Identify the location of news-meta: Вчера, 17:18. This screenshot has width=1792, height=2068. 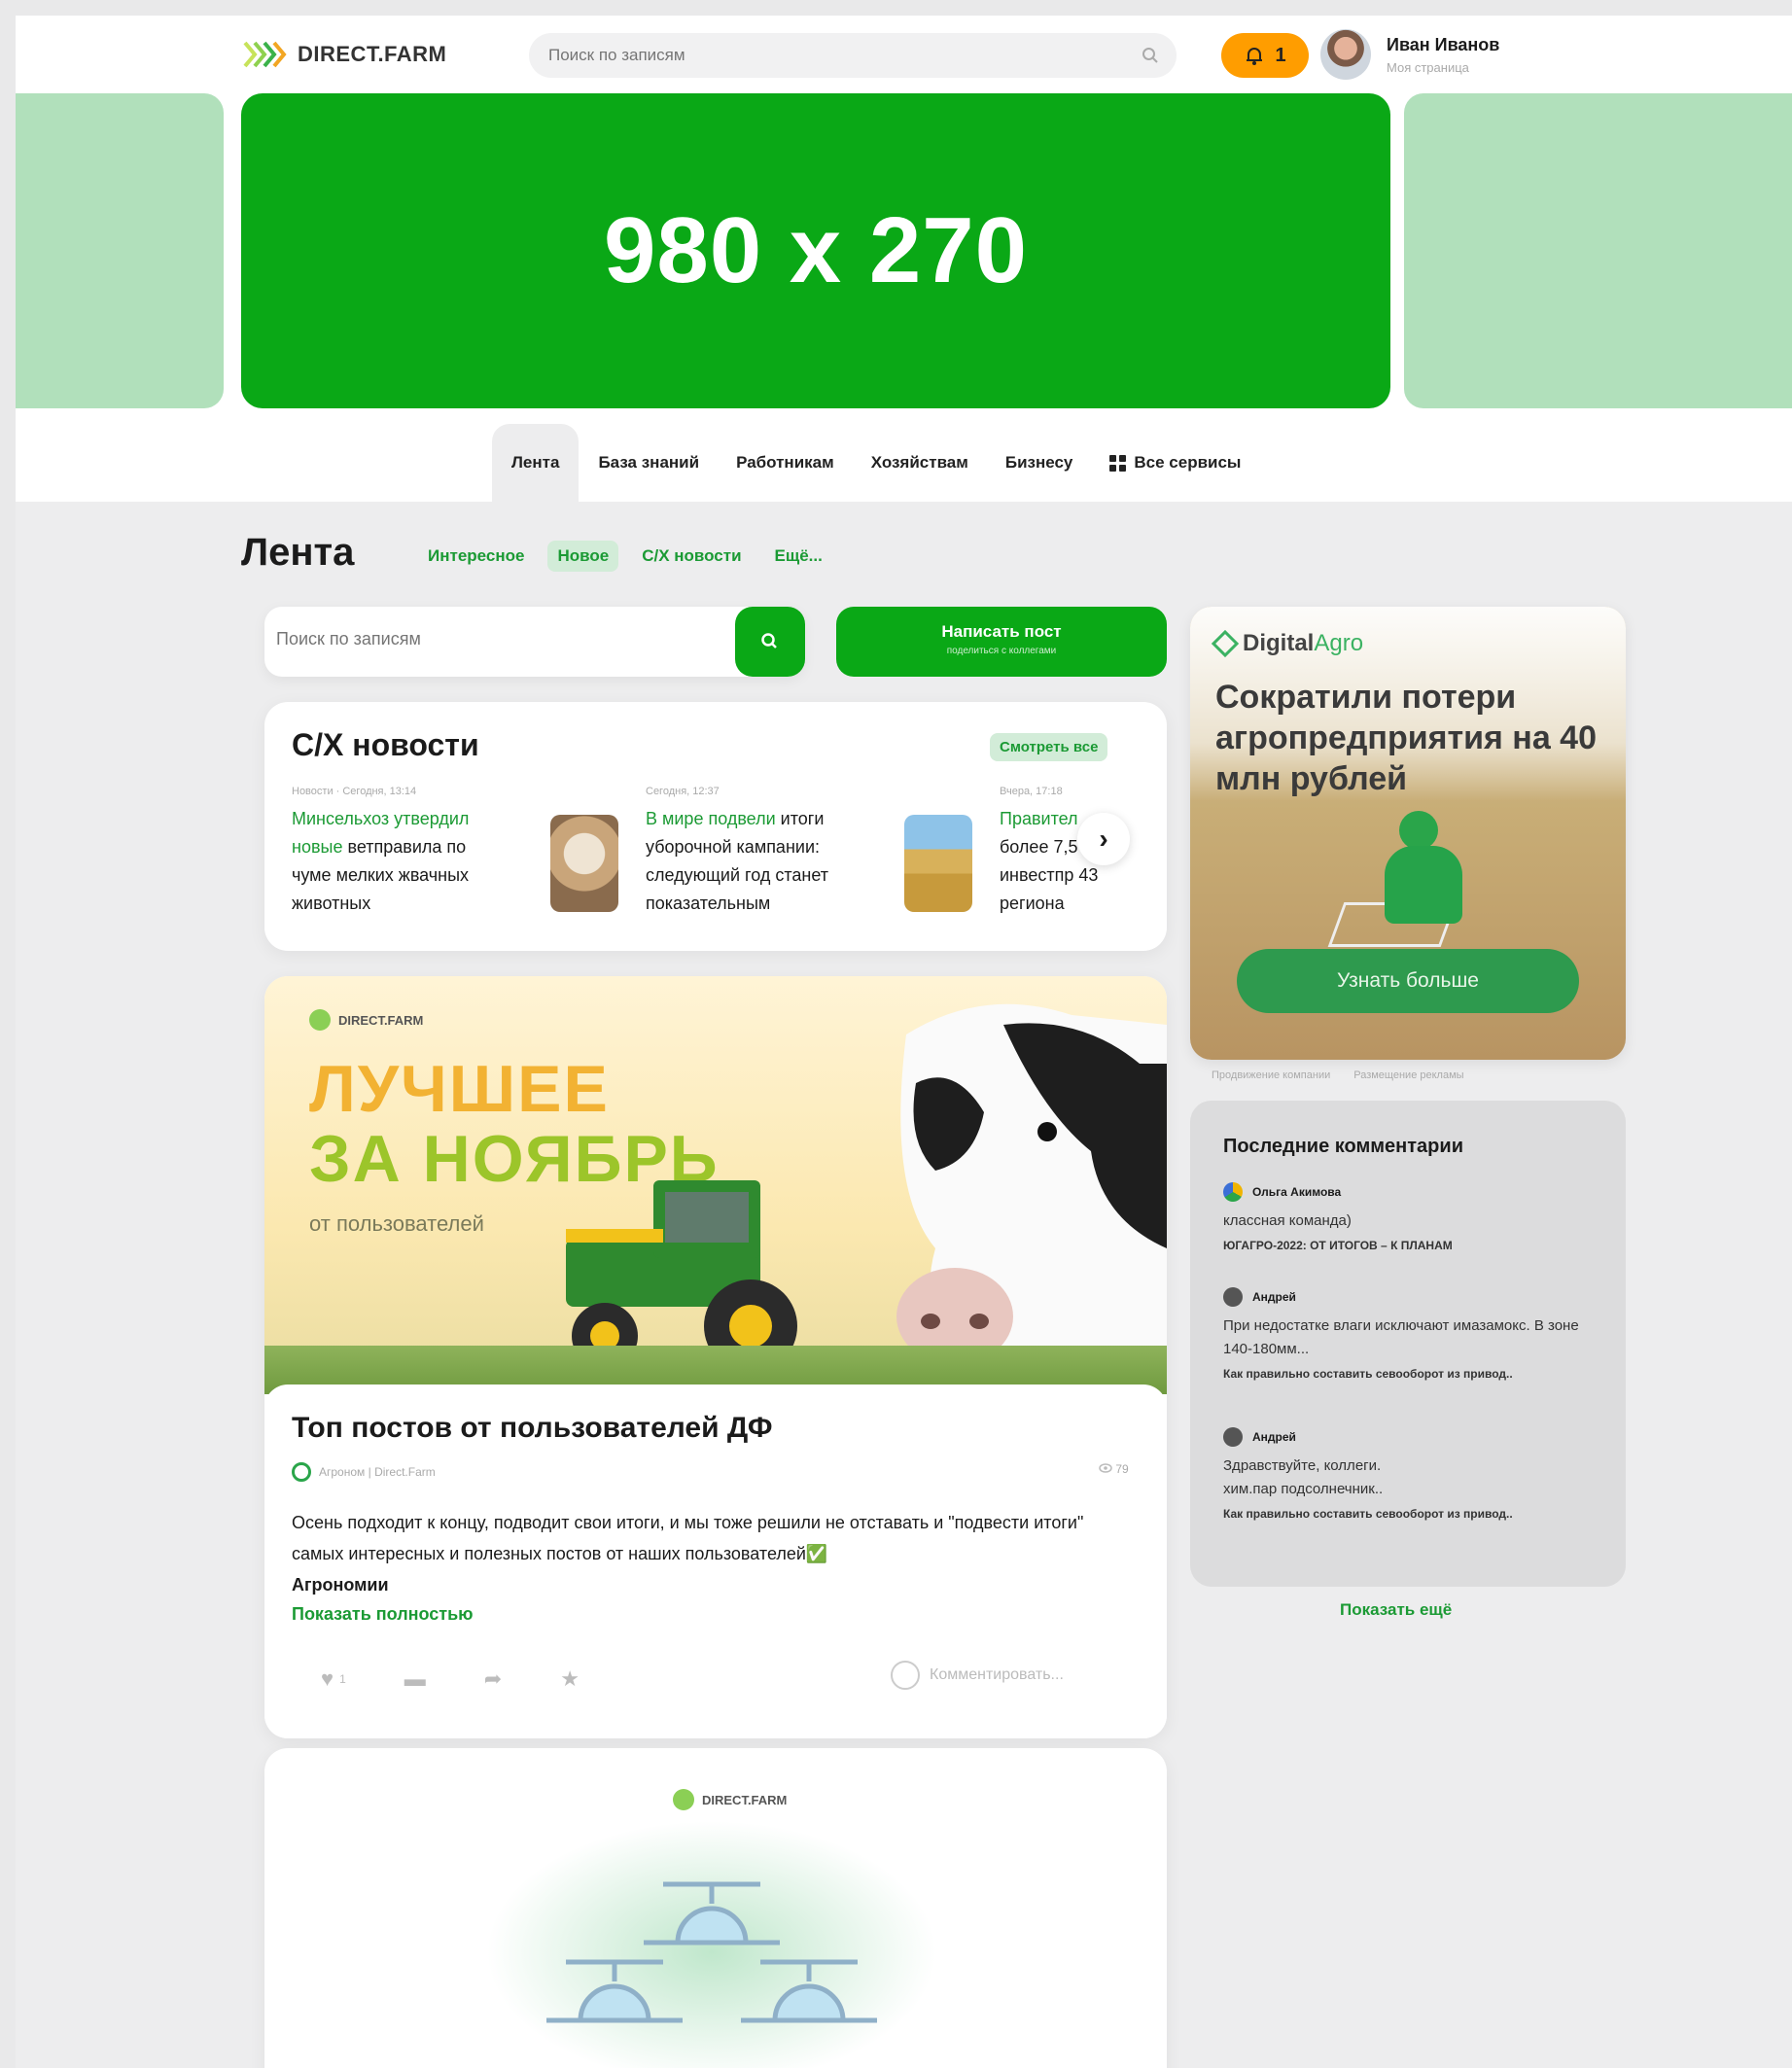
(1031, 791).